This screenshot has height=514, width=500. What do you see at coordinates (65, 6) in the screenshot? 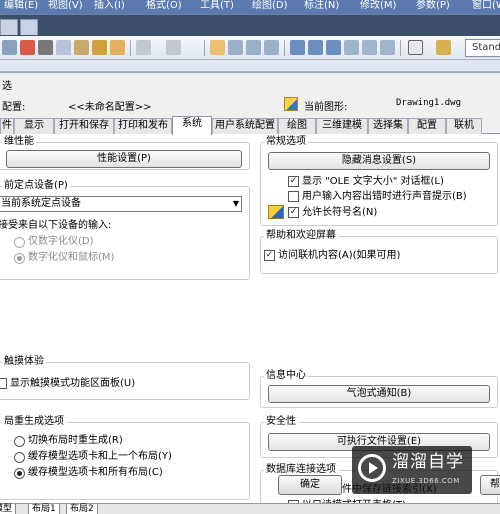
I see `menu-view: 视图(V)` at bounding box center [65, 6].